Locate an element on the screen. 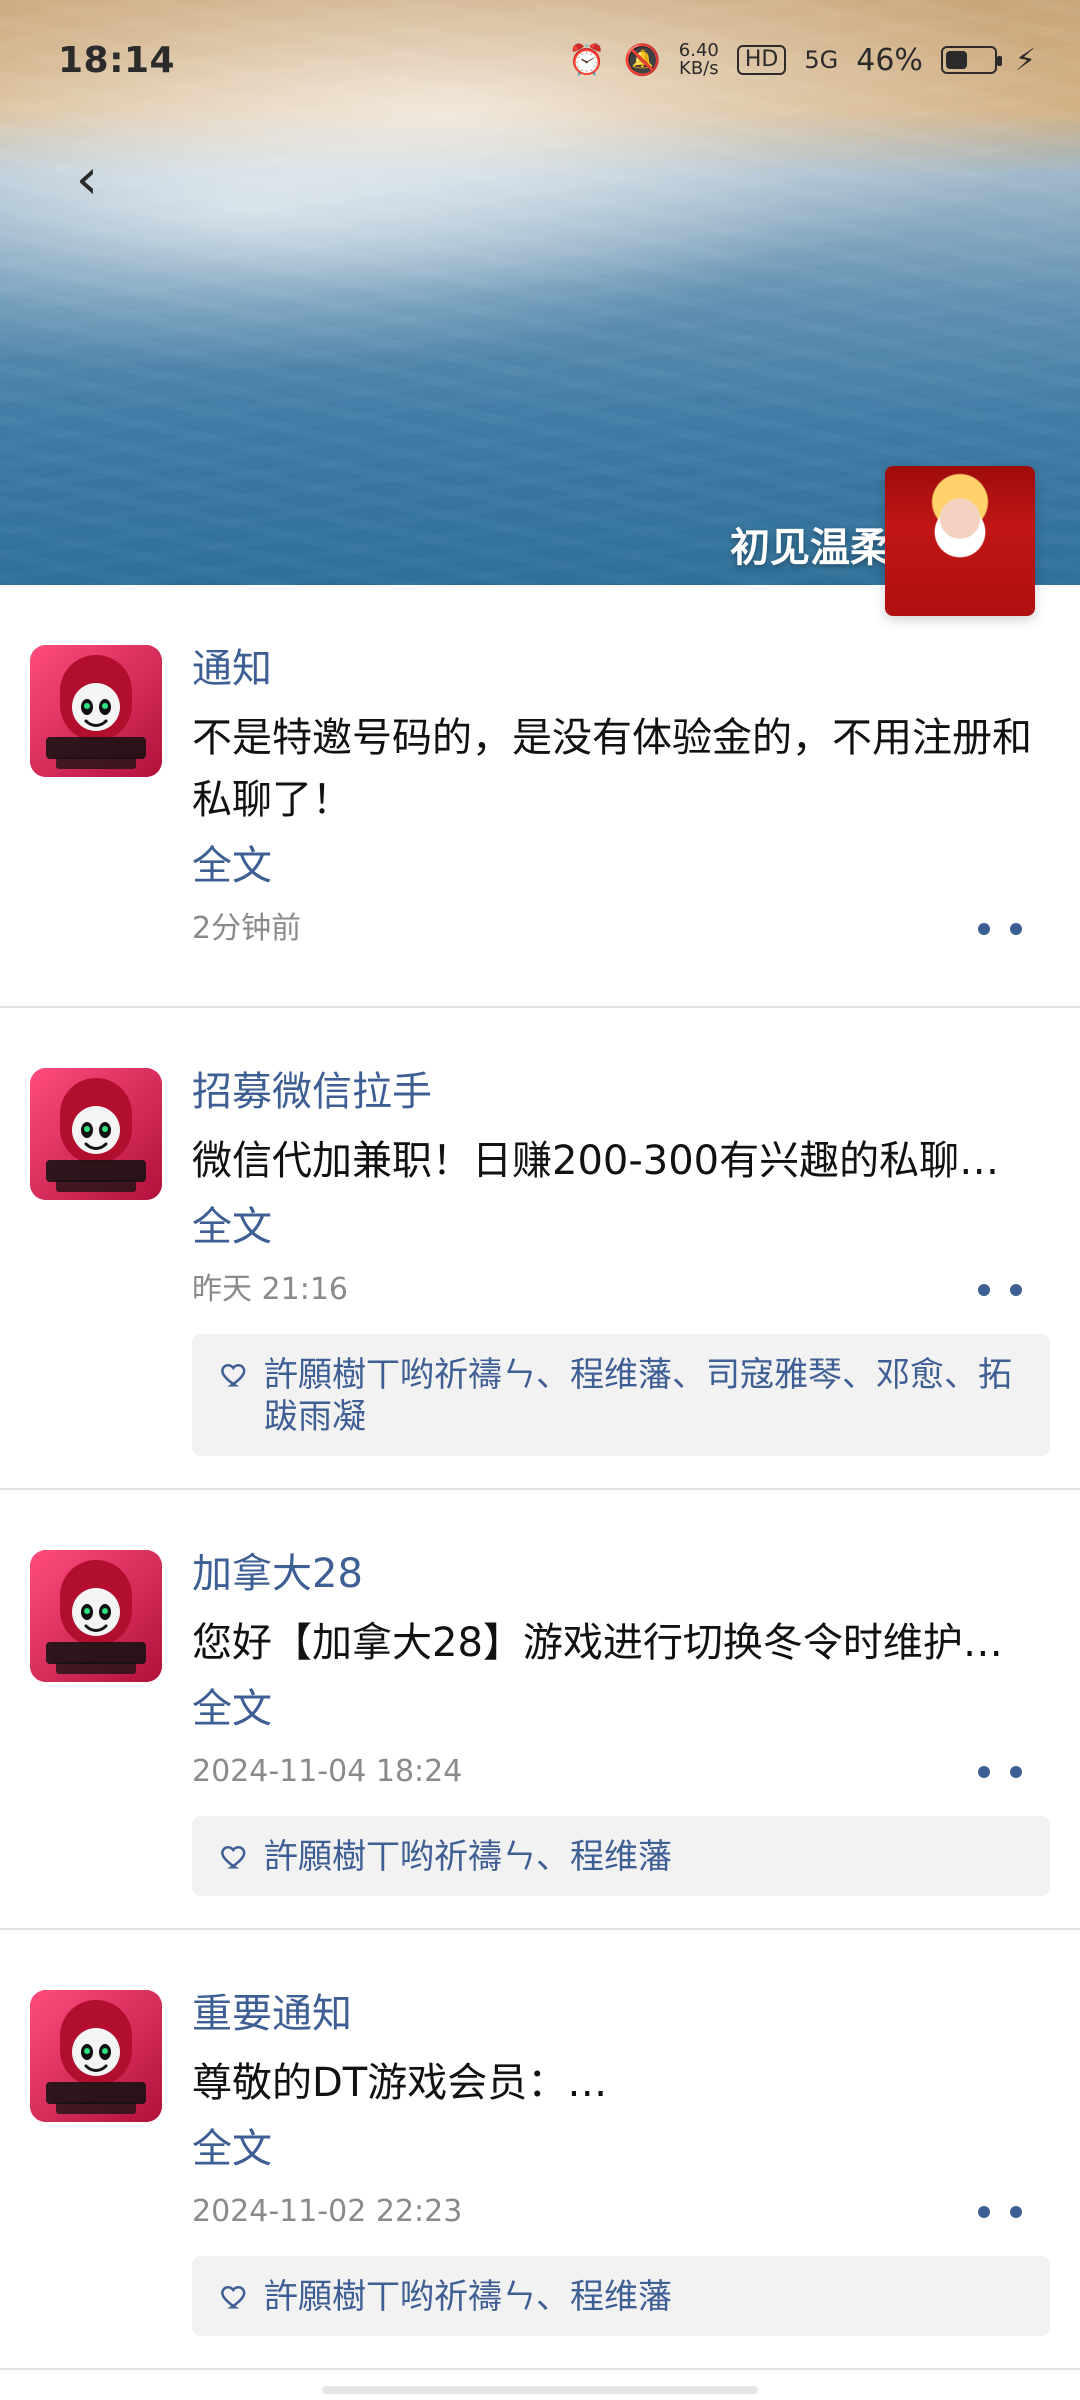 The image size is (1080, 2400). status-time: 18:14 is located at coordinates (117, 60).